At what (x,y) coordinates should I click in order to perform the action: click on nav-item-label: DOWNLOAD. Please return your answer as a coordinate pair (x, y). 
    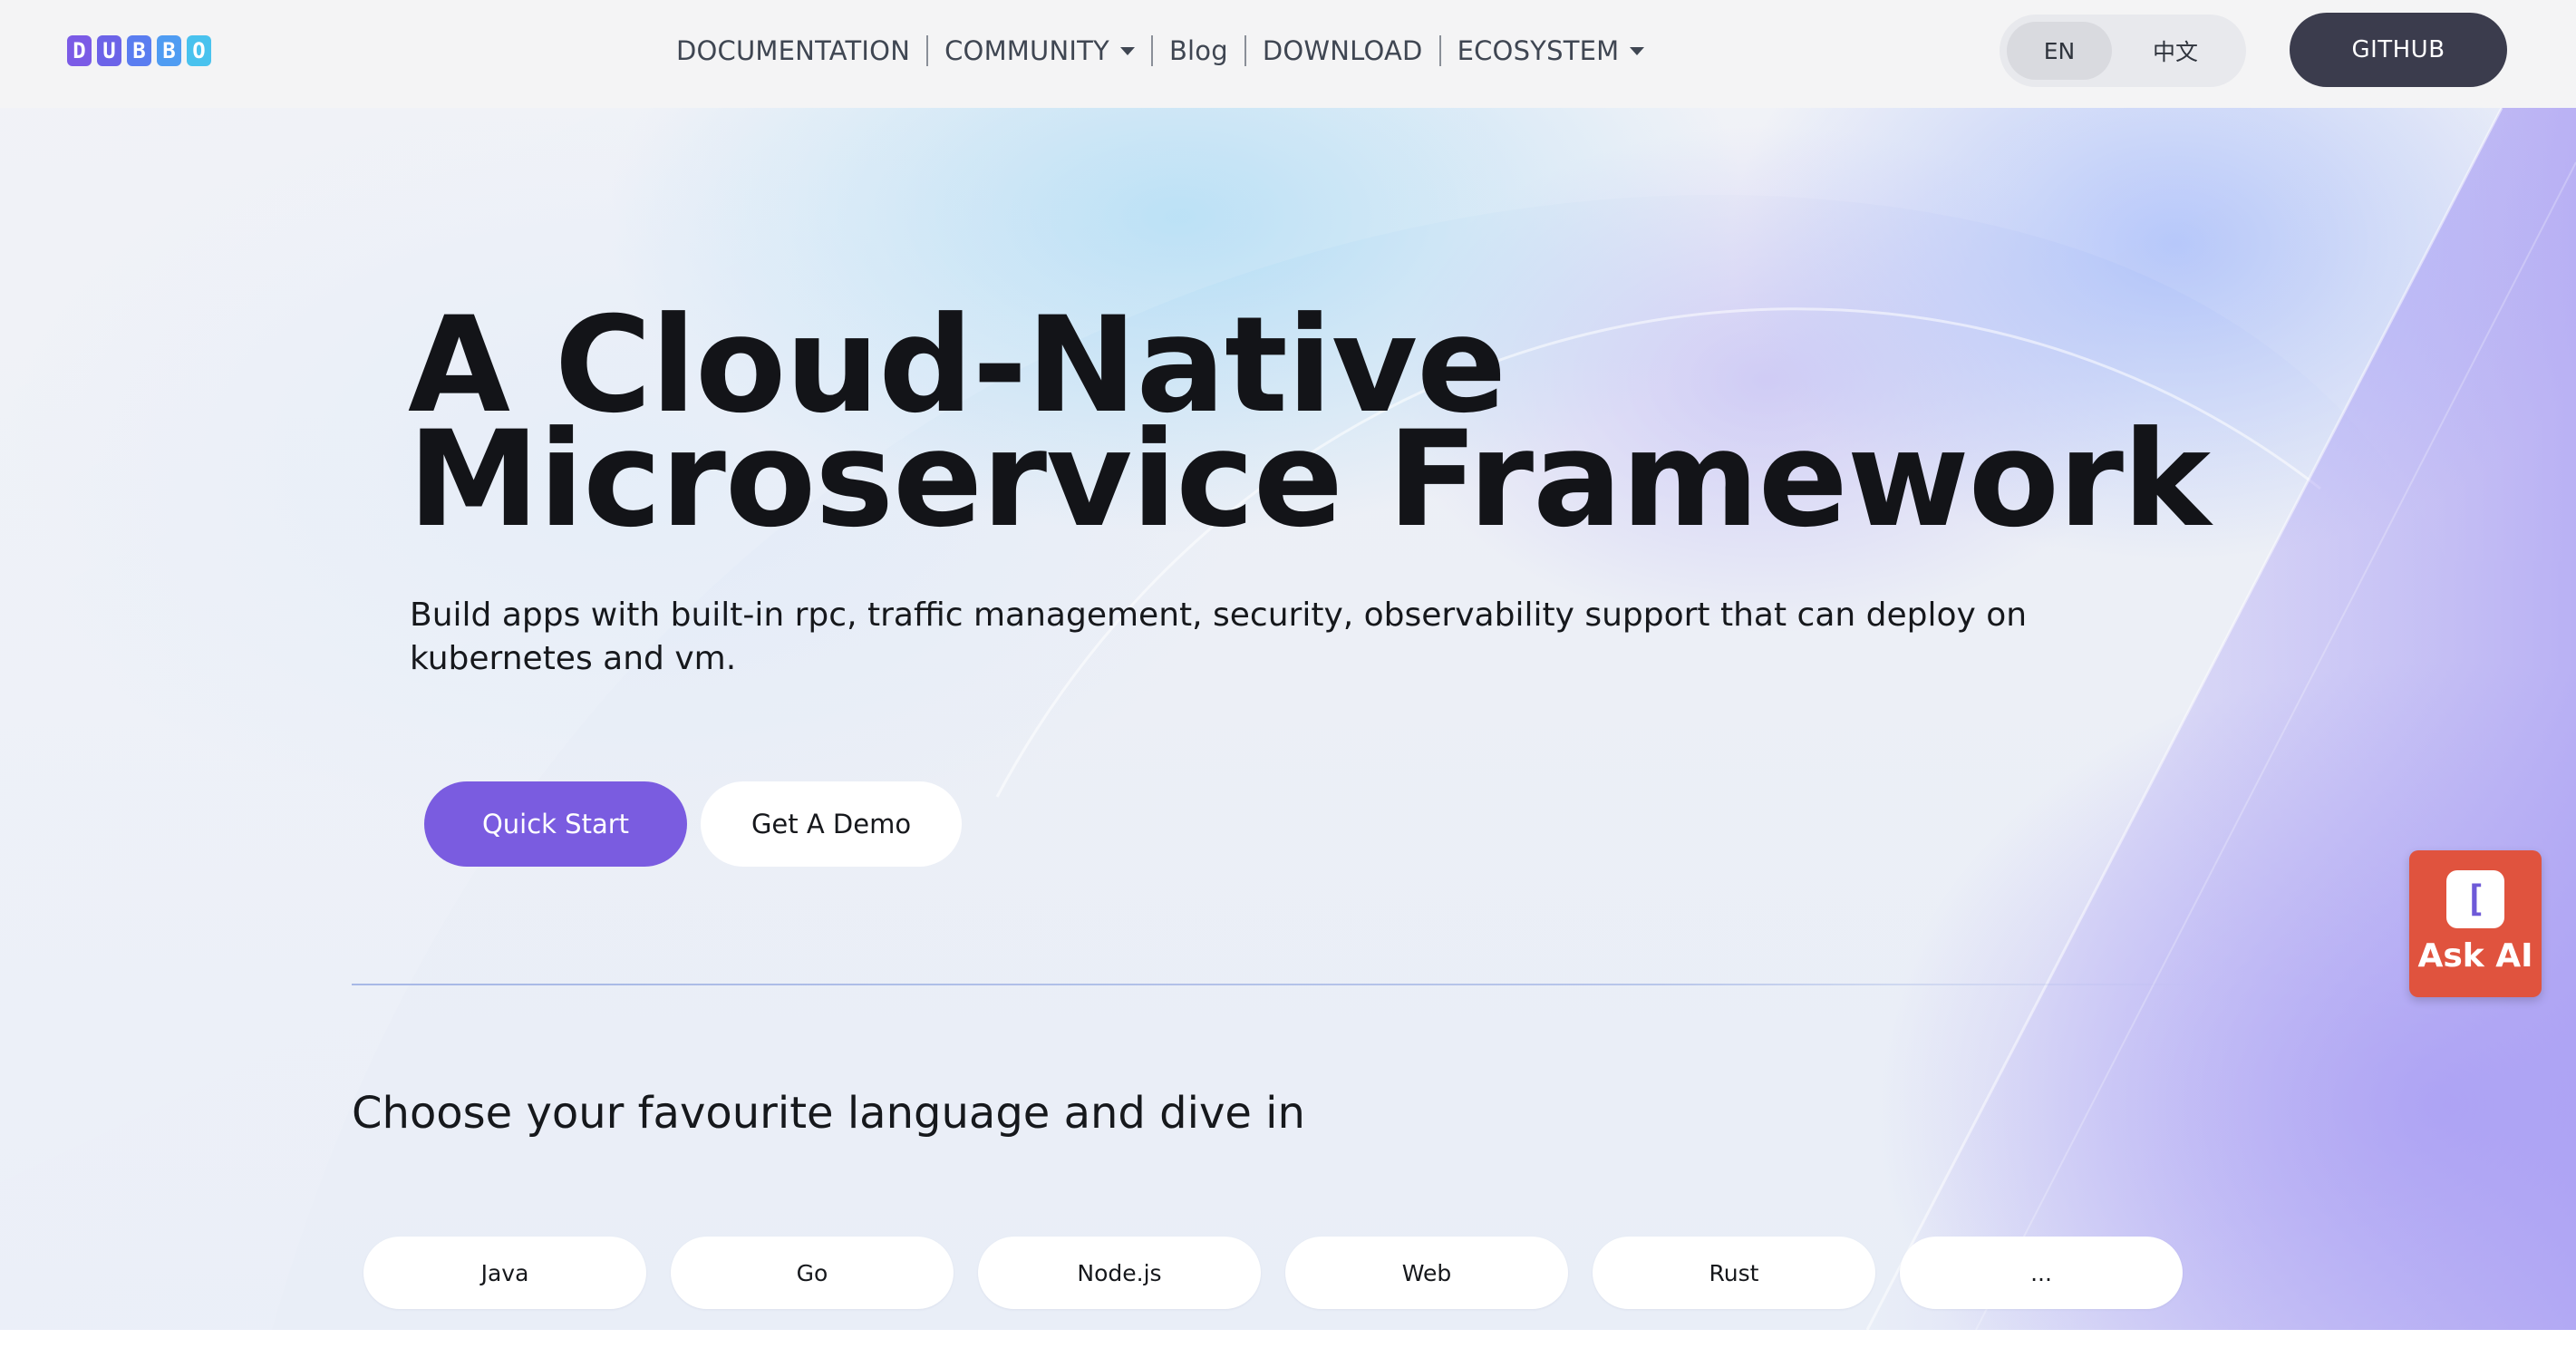
    Looking at the image, I should click on (1342, 51).